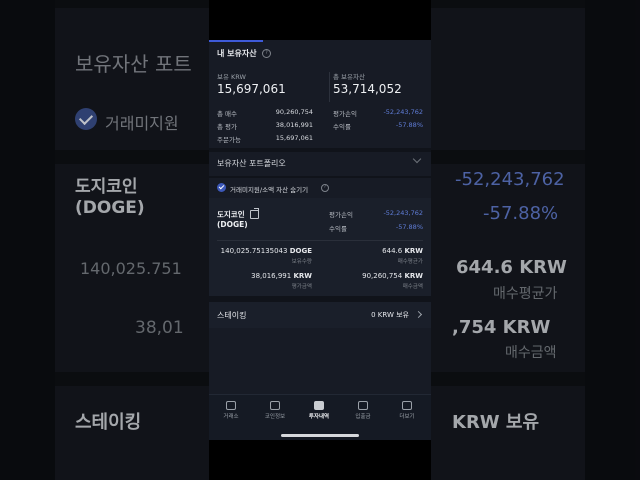  What do you see at coordinates (363, 405) in the screenshot?
I see `deposit-icon` at bounding box center [363, 405].